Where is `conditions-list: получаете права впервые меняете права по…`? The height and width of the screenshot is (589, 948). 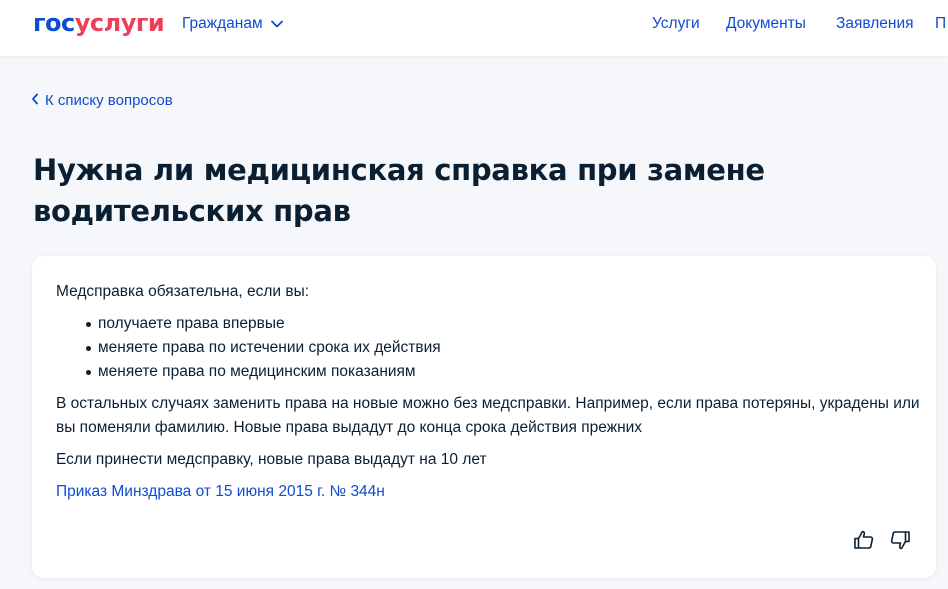
conditions-list: получаете права впервые меняете права по… is located at coordinates (261, 348).